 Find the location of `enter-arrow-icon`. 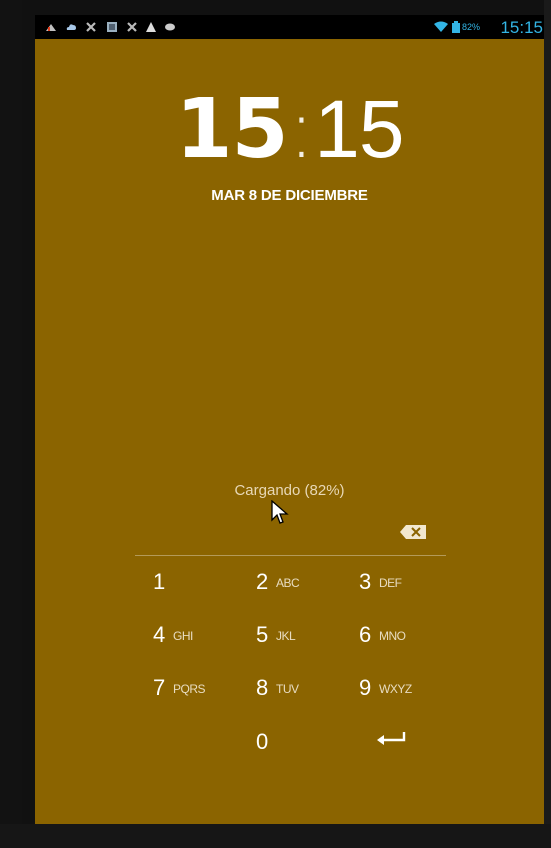

enter-arrow-icon is located at coordinates (392, 739).